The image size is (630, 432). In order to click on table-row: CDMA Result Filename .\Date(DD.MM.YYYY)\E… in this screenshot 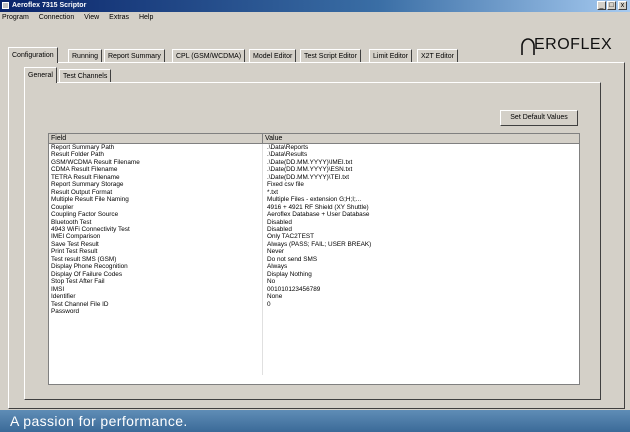, I will do `click(314, 170)`.